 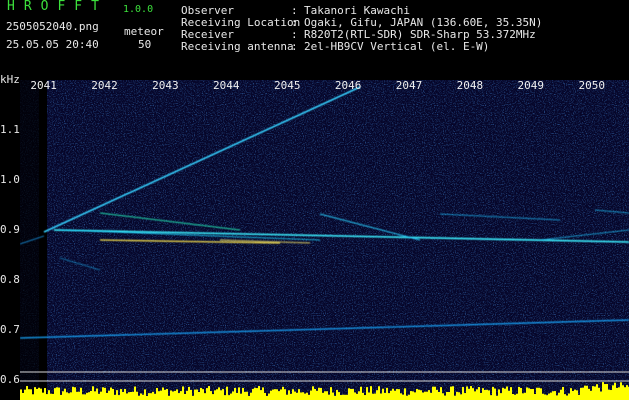 I want to click on time-tick-label: 2043, so click(x=165, y=85).